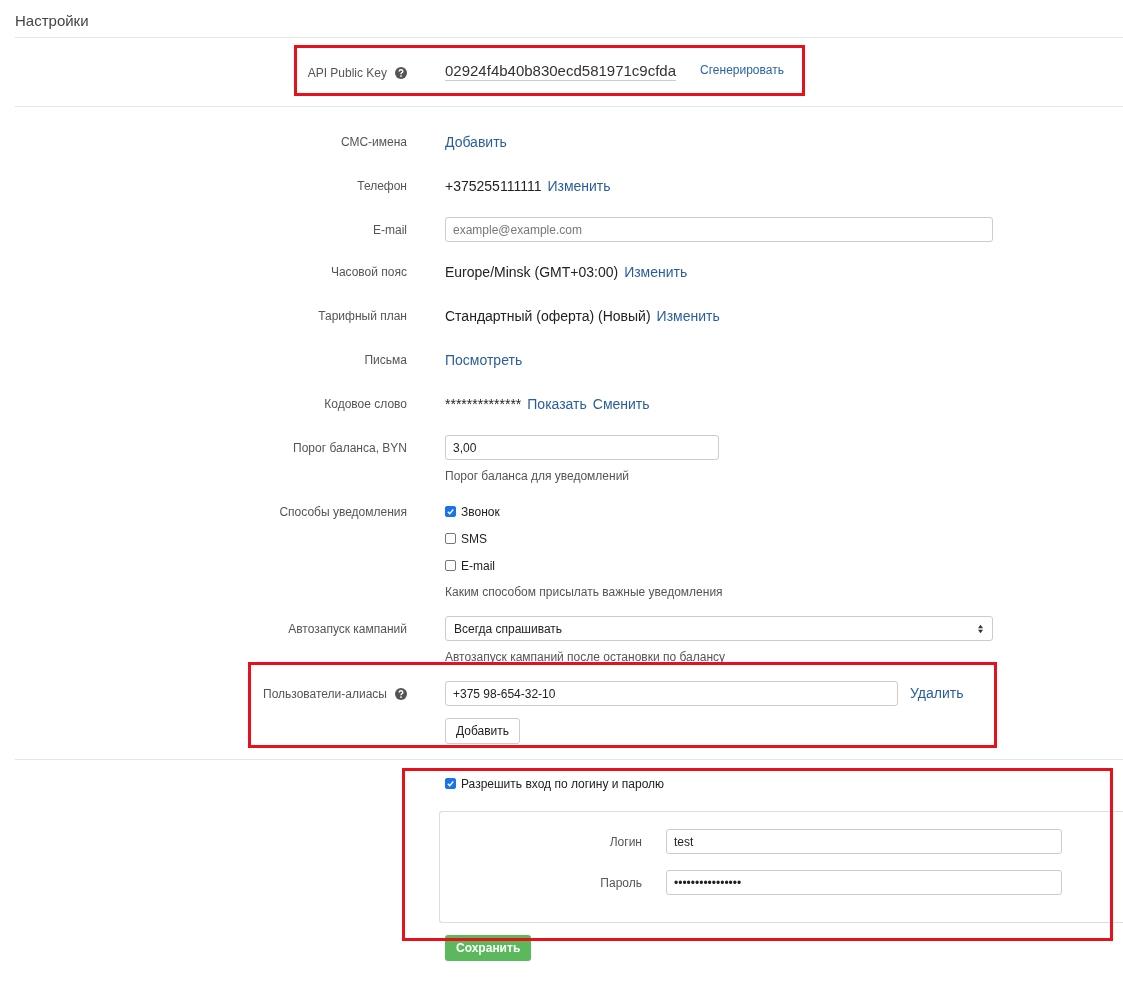 This screenshot has height=992, width=1123. I want to click on alias-phone-field: +375 98-654-32-10, so click(671, 693).